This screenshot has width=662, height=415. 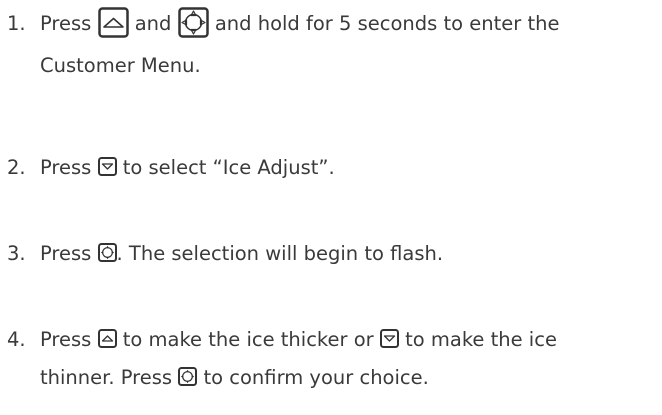 I want to click on step-2: 2. Press to select “Ice Adjust”., so click(x=171, y=168).